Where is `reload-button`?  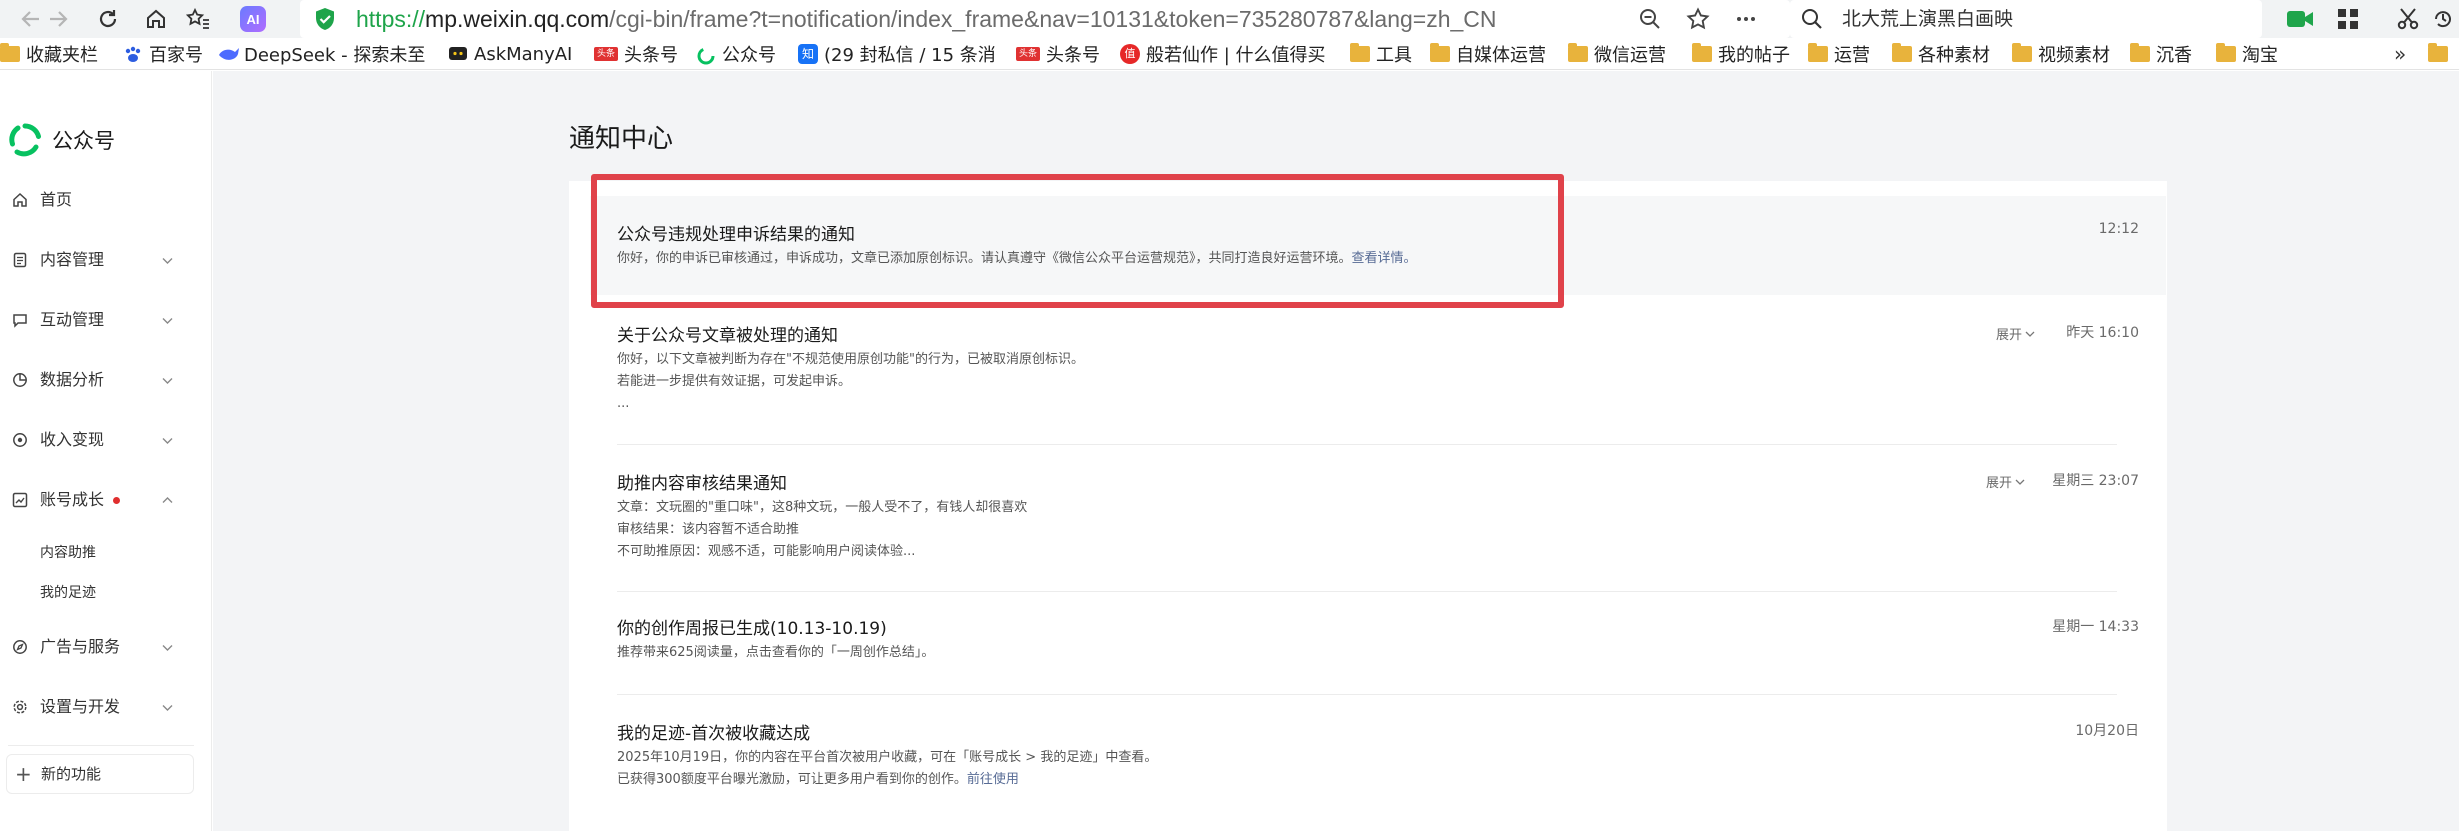
reload-button is located at coordinates (108, 19).